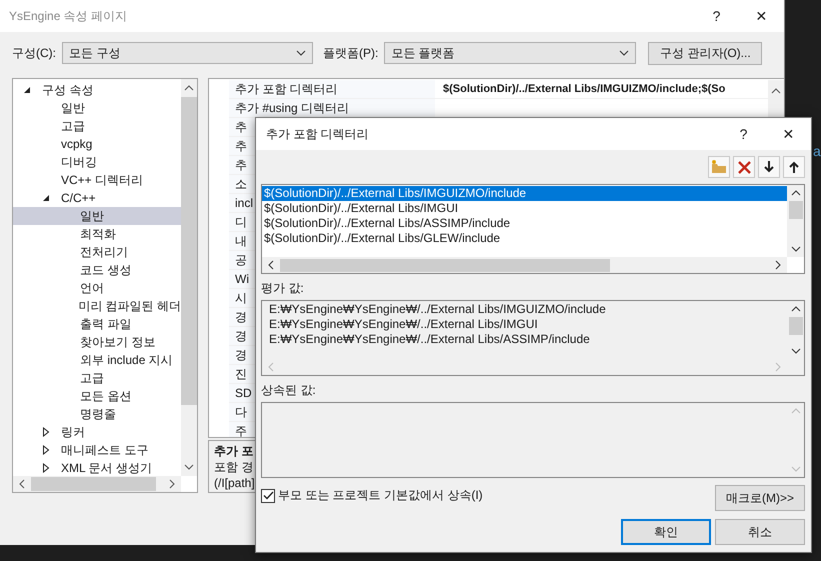 This screenshot has width=821, height=561. Describe the element at coordinates (769, 167) in the screenshot. I see `arrow-down-icon` at that location.